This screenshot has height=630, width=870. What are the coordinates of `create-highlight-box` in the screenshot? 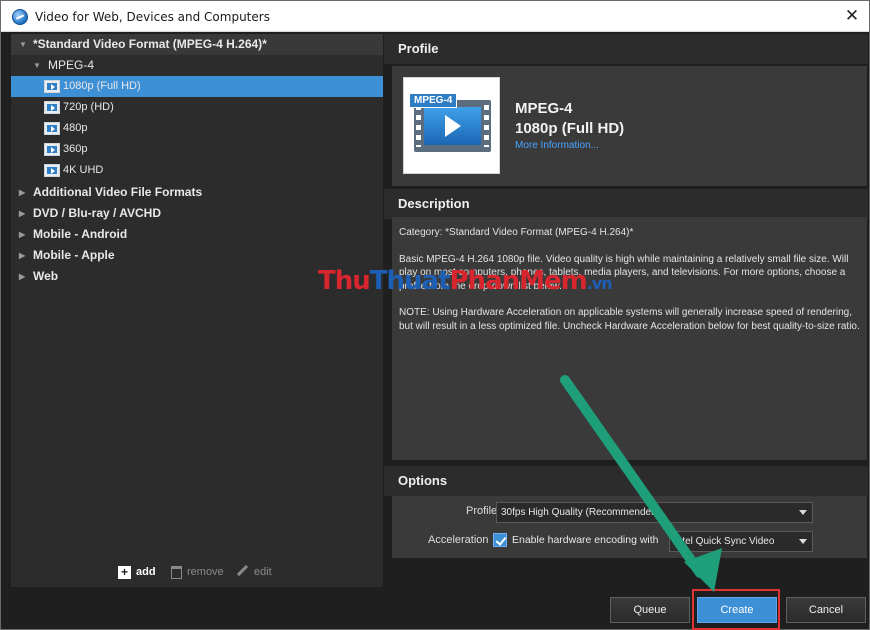 It's located at (736, 609).